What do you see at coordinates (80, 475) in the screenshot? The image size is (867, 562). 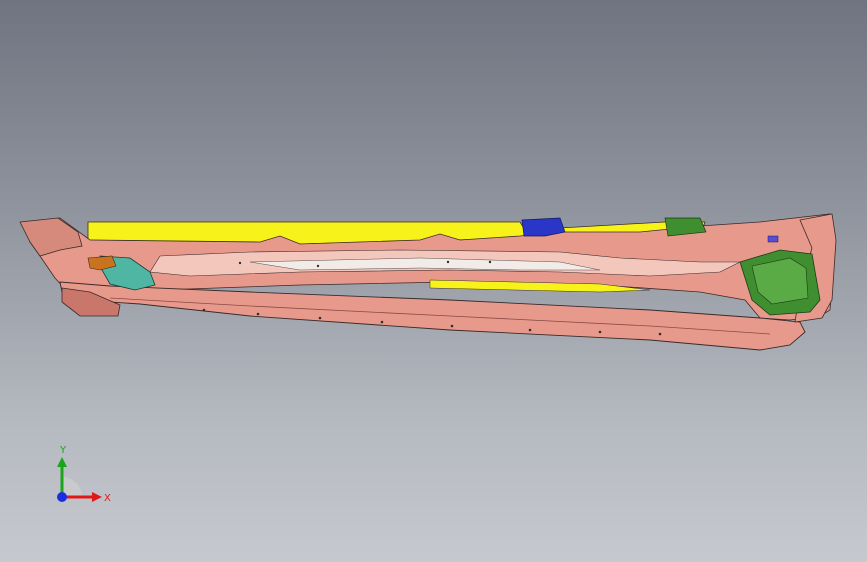 I see `orientation-triad: Y X` at bounding box center [80, 475].